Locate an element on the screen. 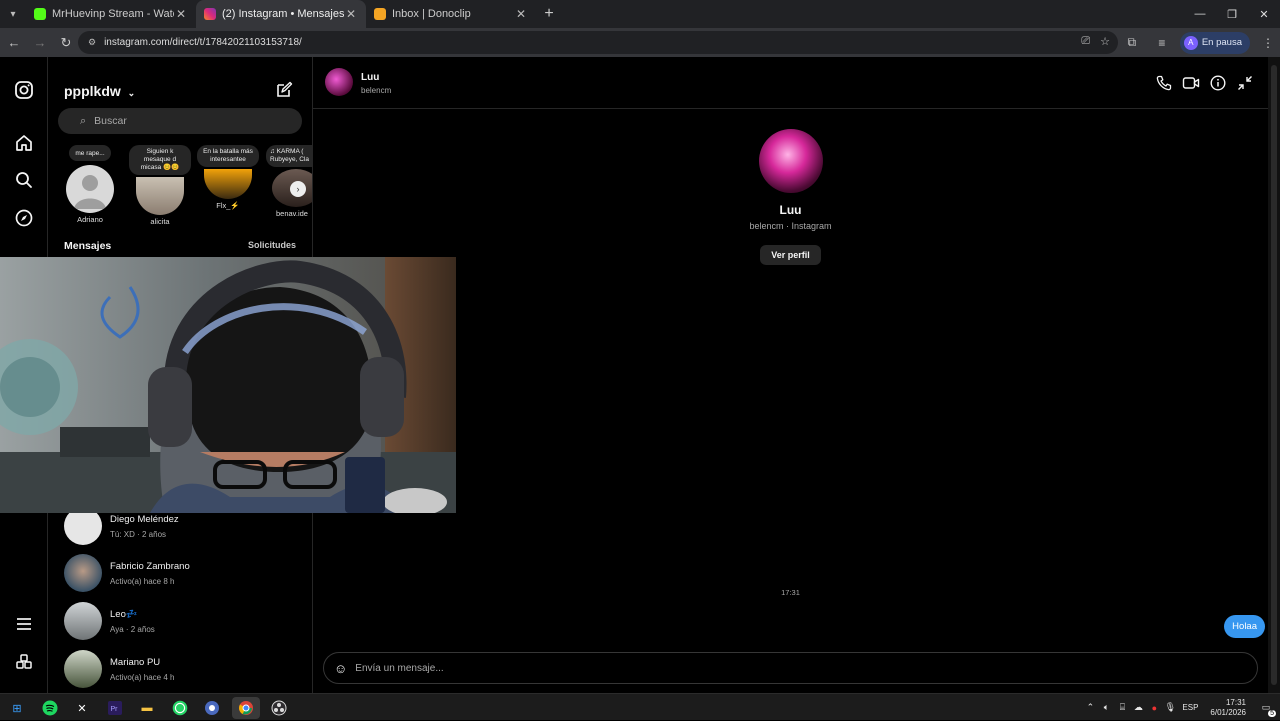 Image resolution: width=1280 pixels, height=721 pixels. system-tray: ⌃ 🔈︎ ⌸ ☁ ● 🎙︎ ESP 17:31 6/01/2026 ▭ 5 is located at coordinates (1181, 707).